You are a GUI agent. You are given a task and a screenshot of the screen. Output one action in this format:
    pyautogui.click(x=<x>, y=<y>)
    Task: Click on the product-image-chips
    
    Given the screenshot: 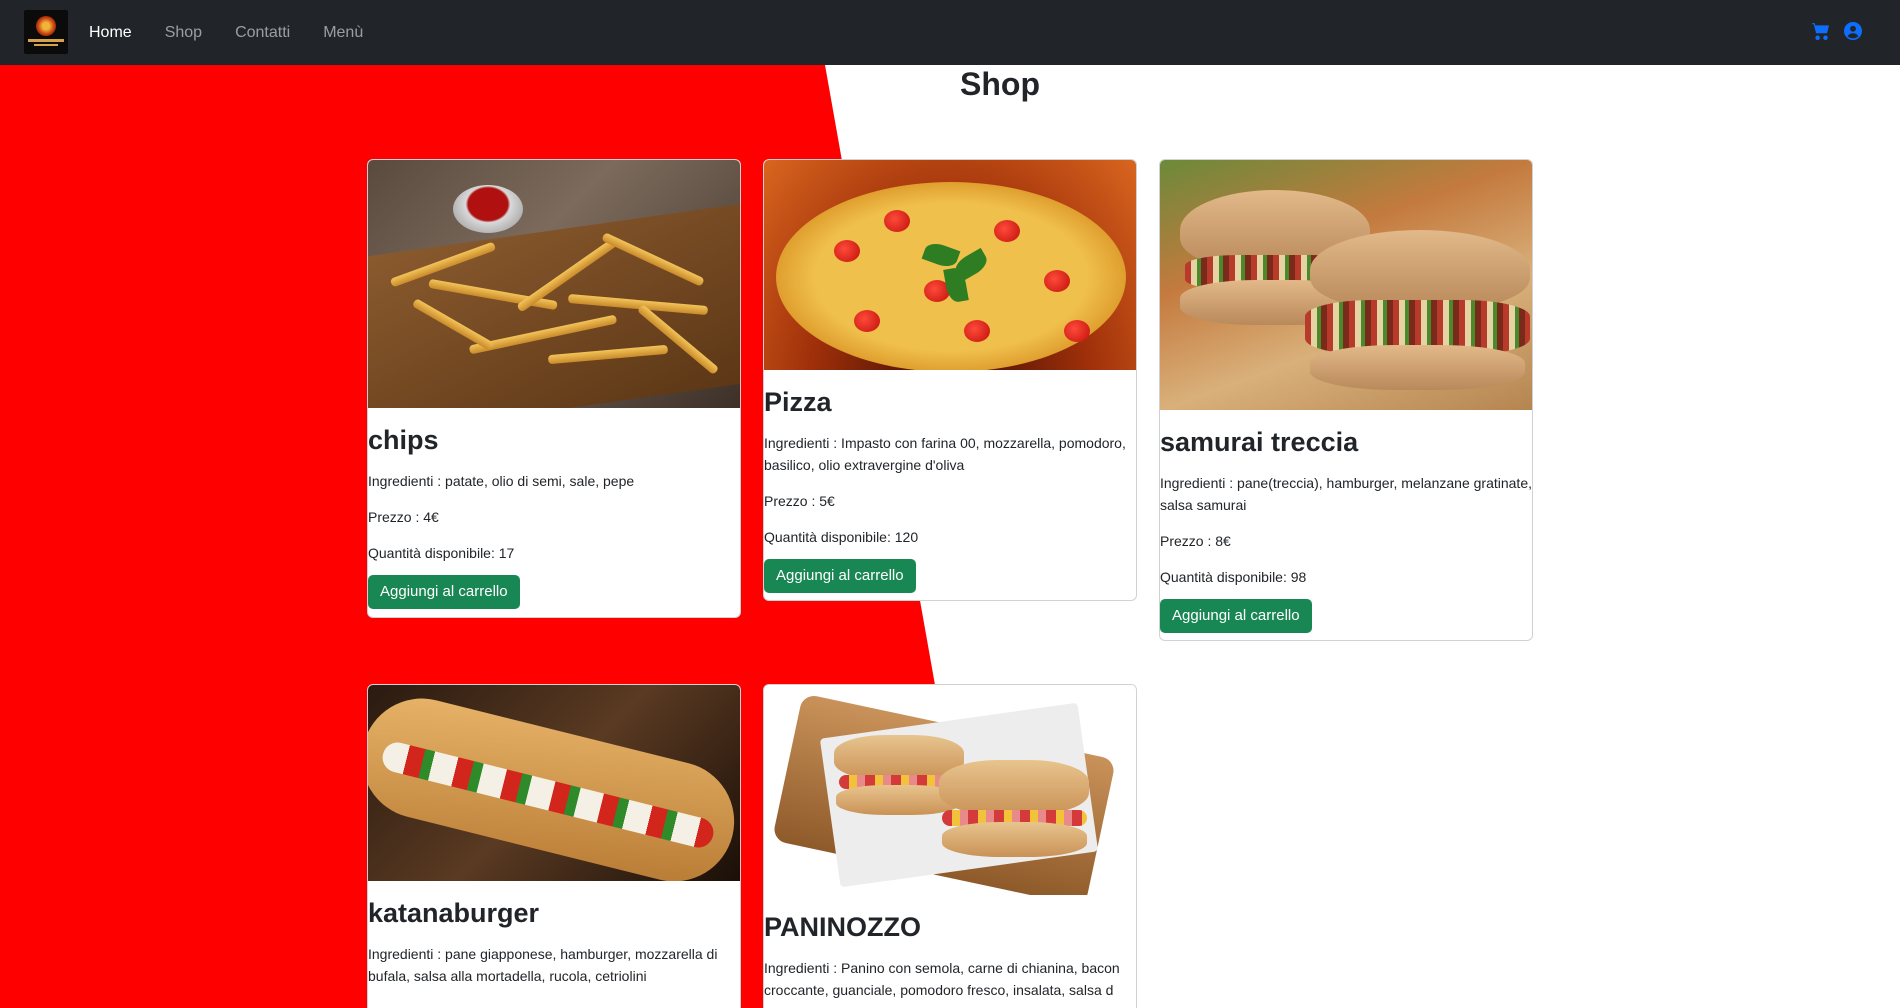 What is the action you would take?
    pyautogui.click(x=554, y=284)
    